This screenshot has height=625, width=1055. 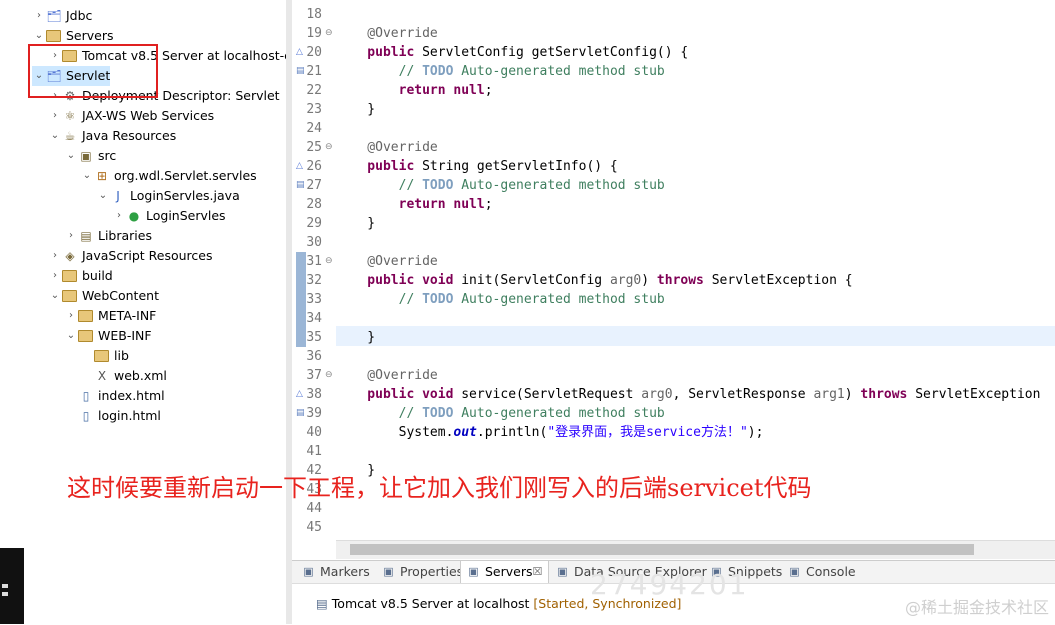 What do you see at coordinates (550, 432) in the screenshot?
I see `code-line: System.out.println("登录界面，我是service方法！");` at bounding box center [550, 432].